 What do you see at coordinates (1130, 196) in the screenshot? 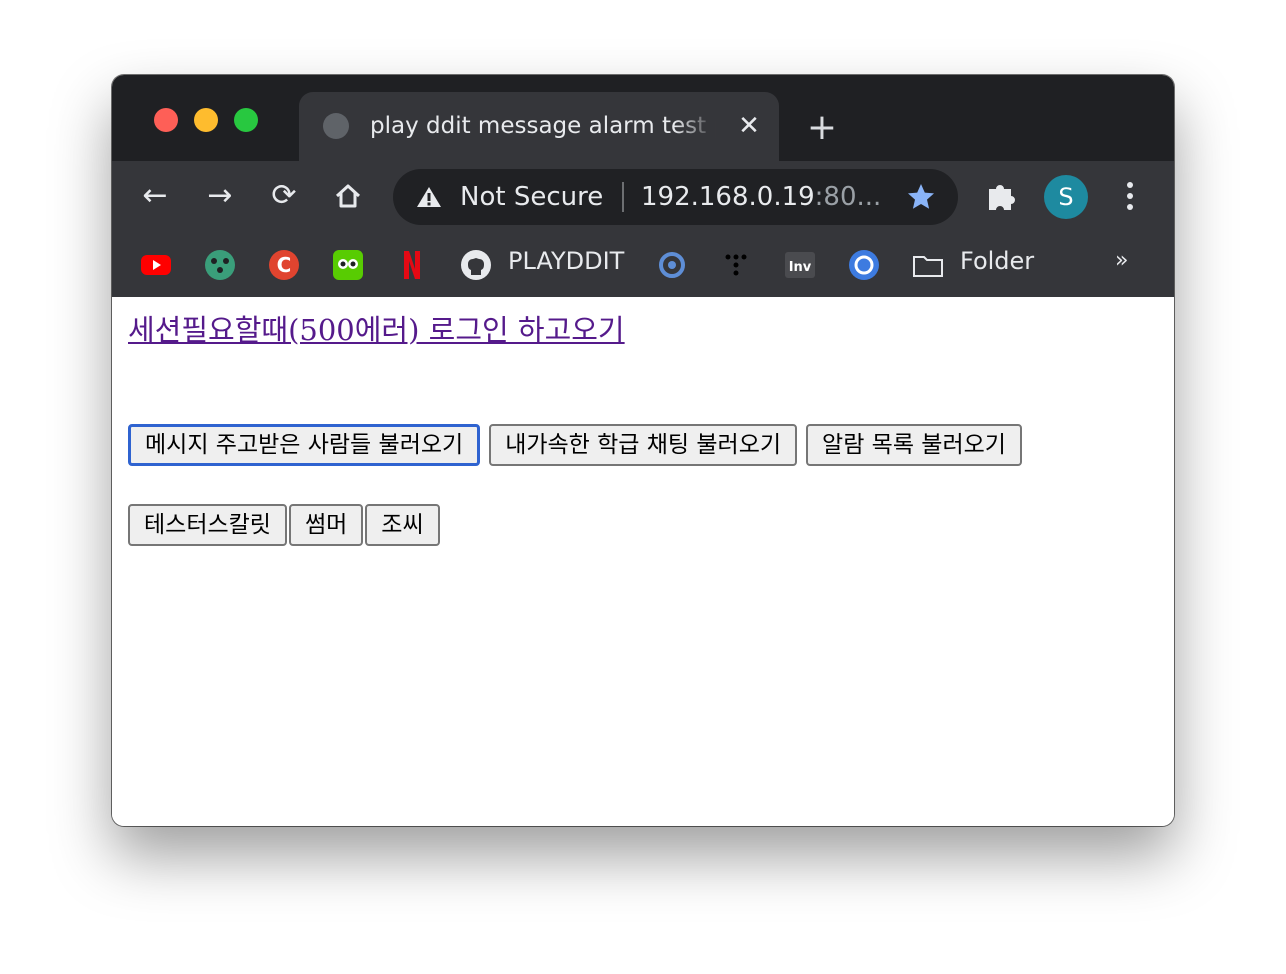
I see `menu-kebab-icon` at bounding box center [1130, 196].